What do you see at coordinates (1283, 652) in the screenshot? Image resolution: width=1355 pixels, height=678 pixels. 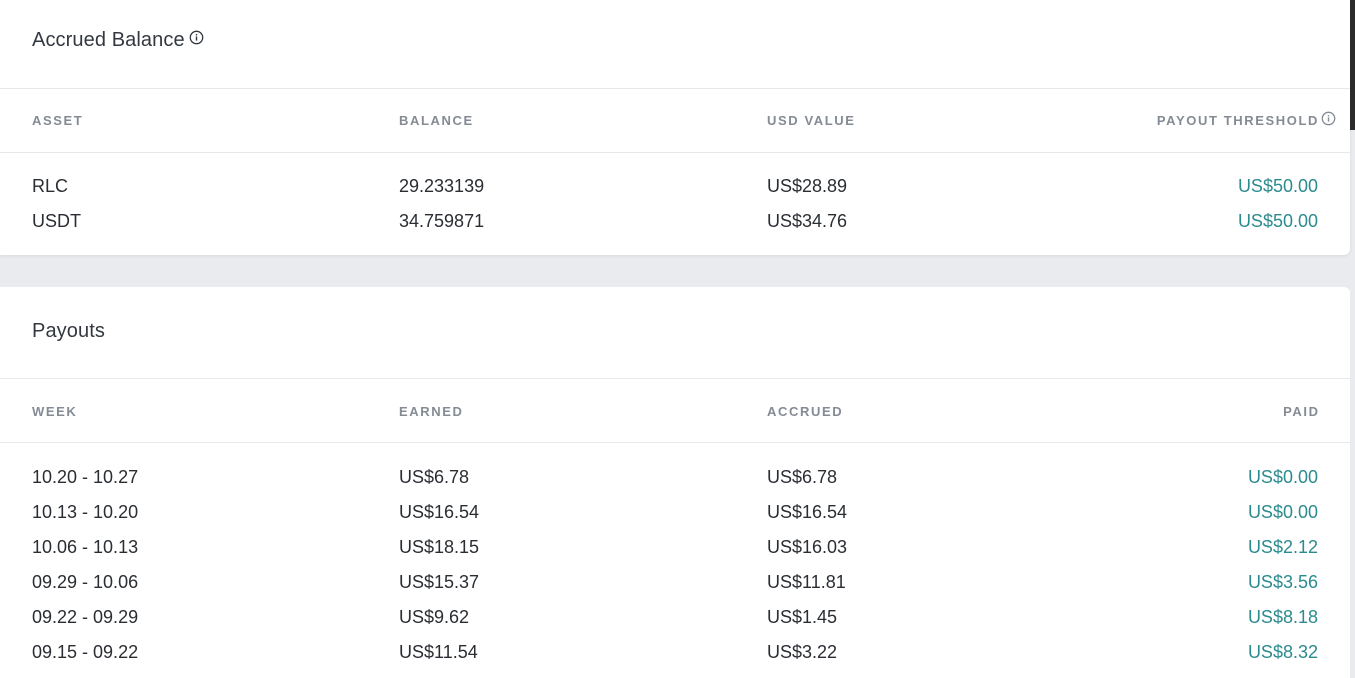 I see `paid-link: US$8.32` at bounding box center [1283, 652].